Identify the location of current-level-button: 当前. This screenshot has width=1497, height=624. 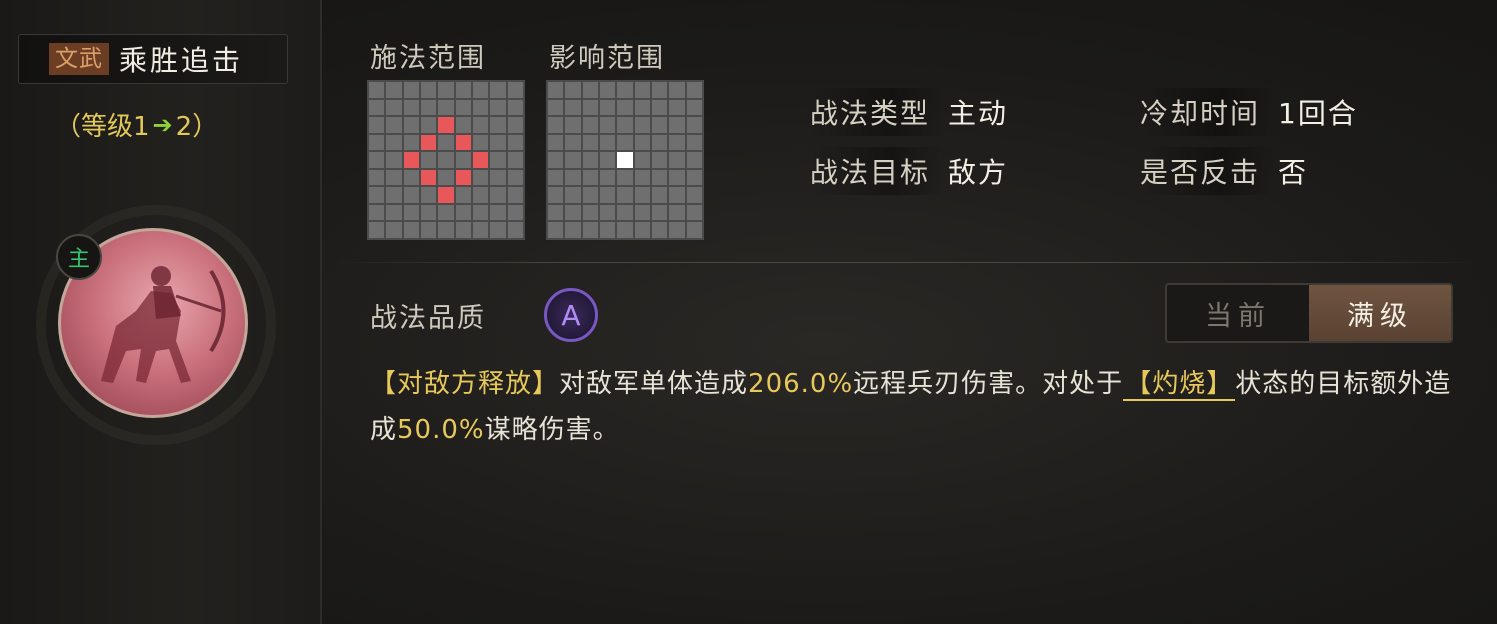
(1238, 313).